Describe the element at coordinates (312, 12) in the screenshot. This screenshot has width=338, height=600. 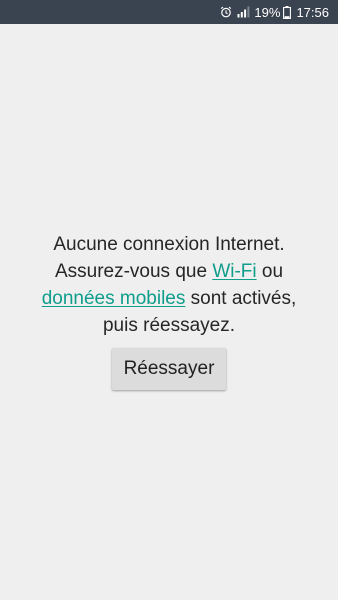
I see `clock: 17:56` at that location.